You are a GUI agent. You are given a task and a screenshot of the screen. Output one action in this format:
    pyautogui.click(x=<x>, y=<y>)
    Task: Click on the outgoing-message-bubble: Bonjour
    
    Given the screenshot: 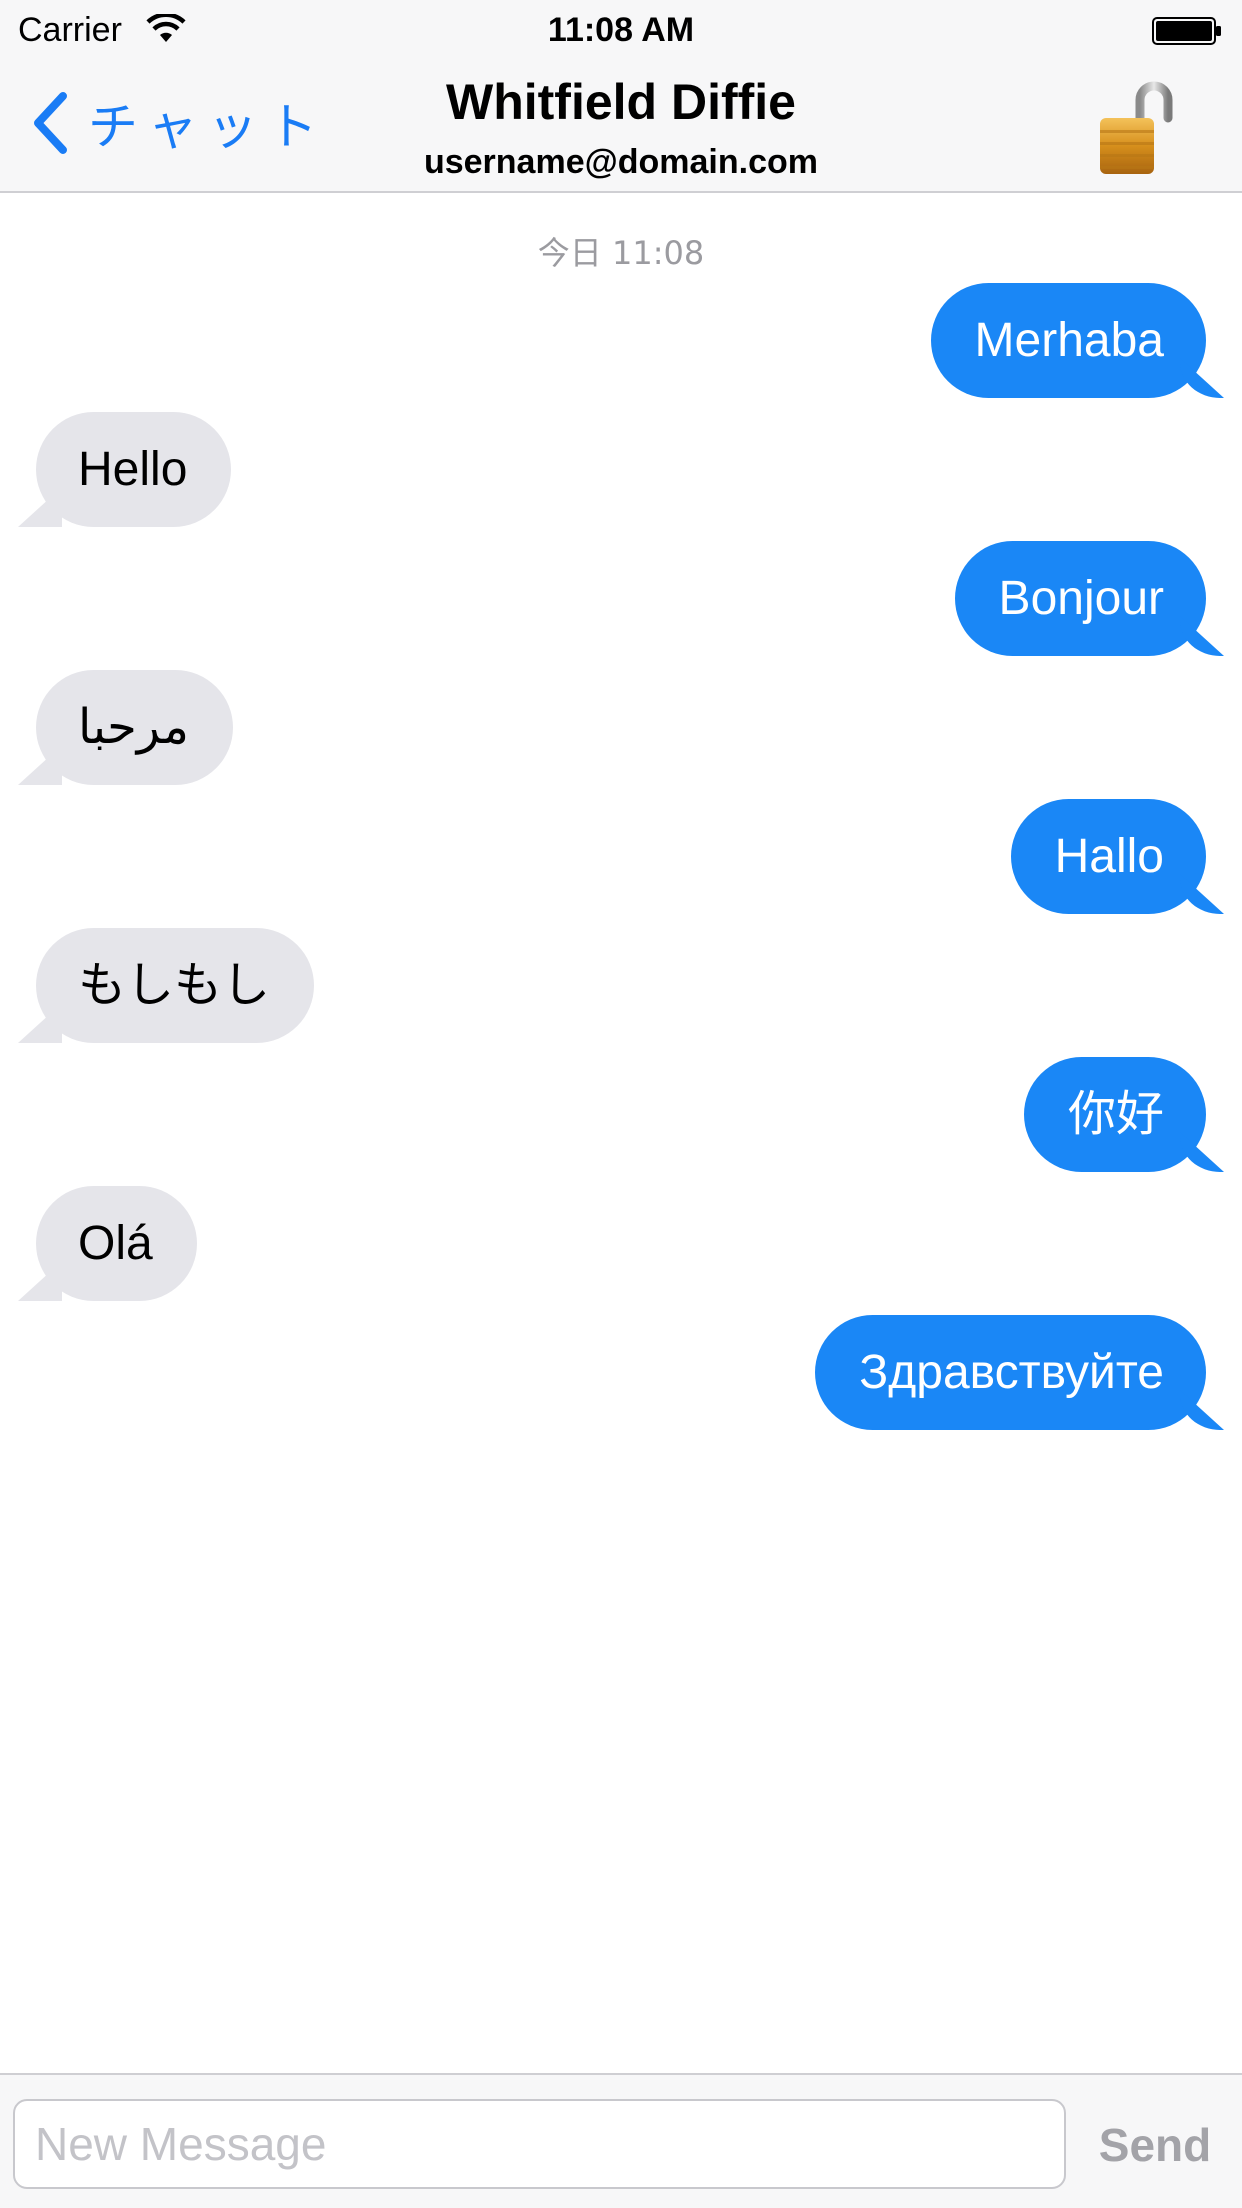 What is the action you would take?
    pyautogui.click(x=1080, y=598)
    